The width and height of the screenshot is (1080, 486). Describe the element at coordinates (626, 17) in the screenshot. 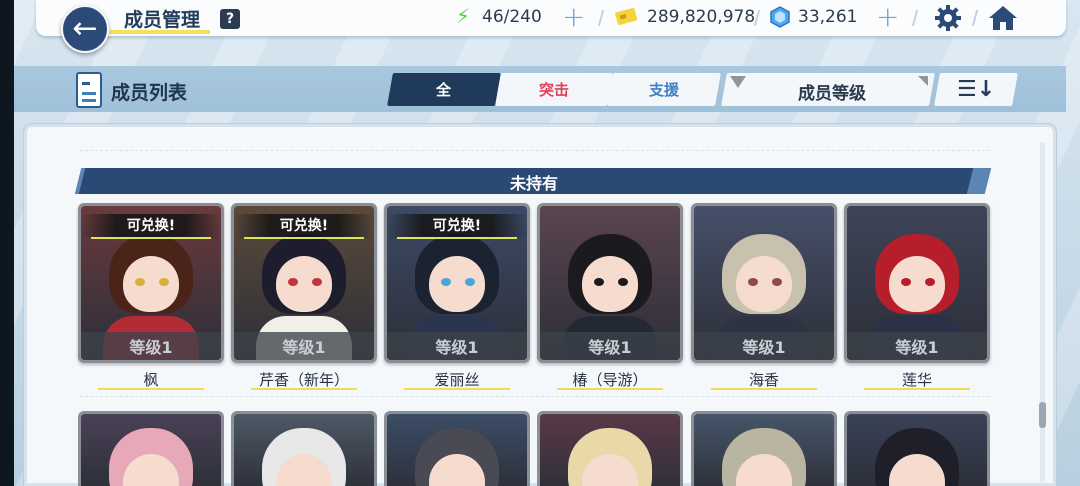

I see `credit-icon` at that location.